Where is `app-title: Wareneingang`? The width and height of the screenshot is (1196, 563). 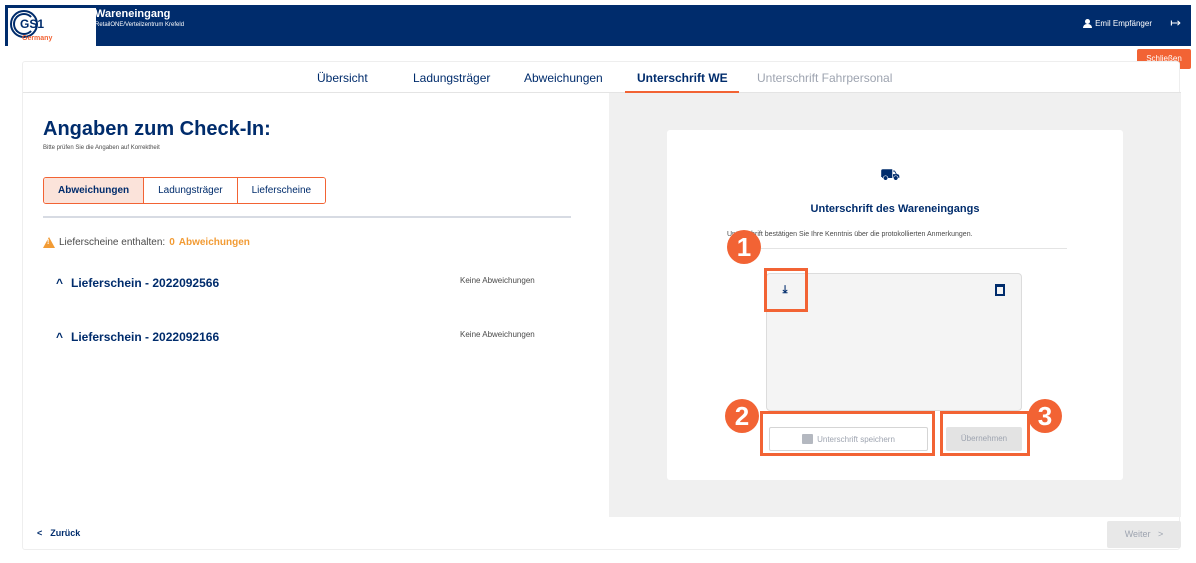
app-title: Wareneingang is located at coordinates (133, 14).